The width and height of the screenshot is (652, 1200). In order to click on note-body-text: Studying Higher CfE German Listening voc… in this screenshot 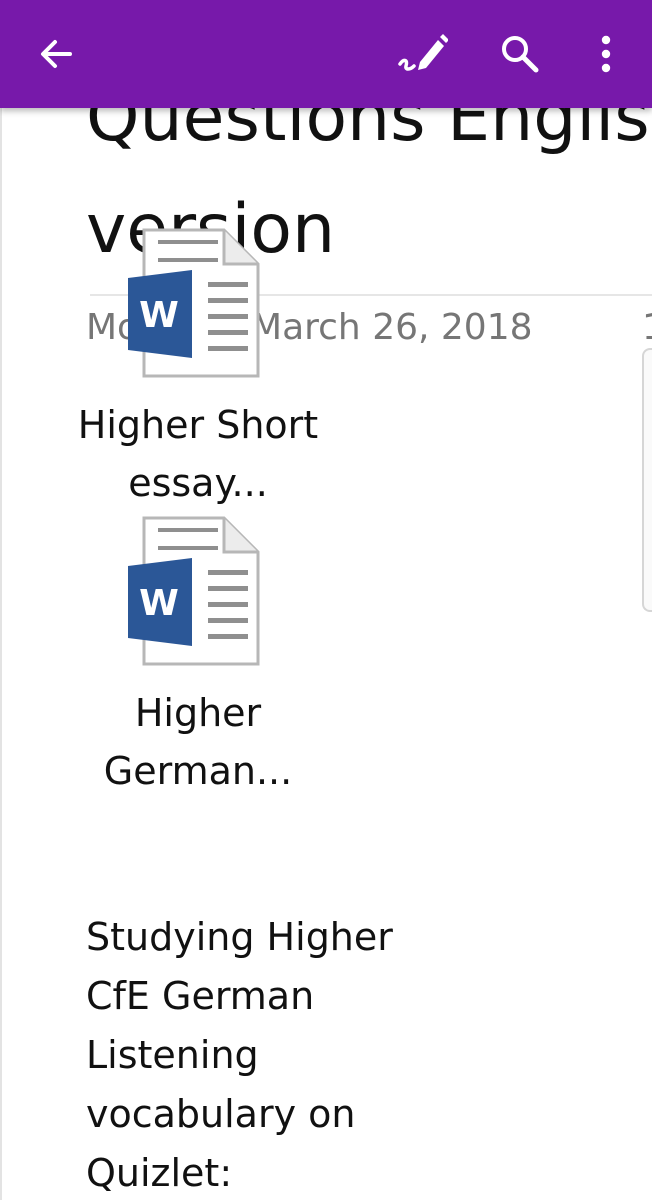, I will do `click(239, 1054)`.